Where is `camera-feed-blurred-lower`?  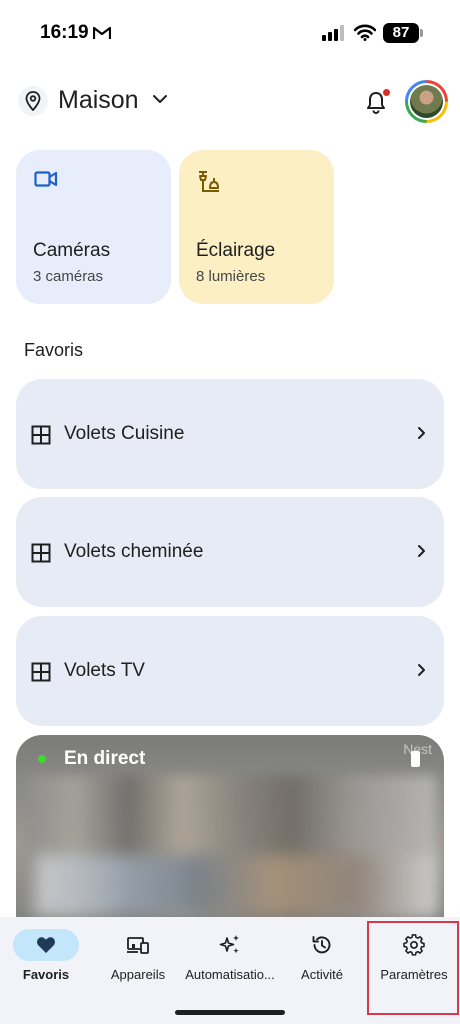 camera-feed-blurred-lower is located at coordinates (236, 885).